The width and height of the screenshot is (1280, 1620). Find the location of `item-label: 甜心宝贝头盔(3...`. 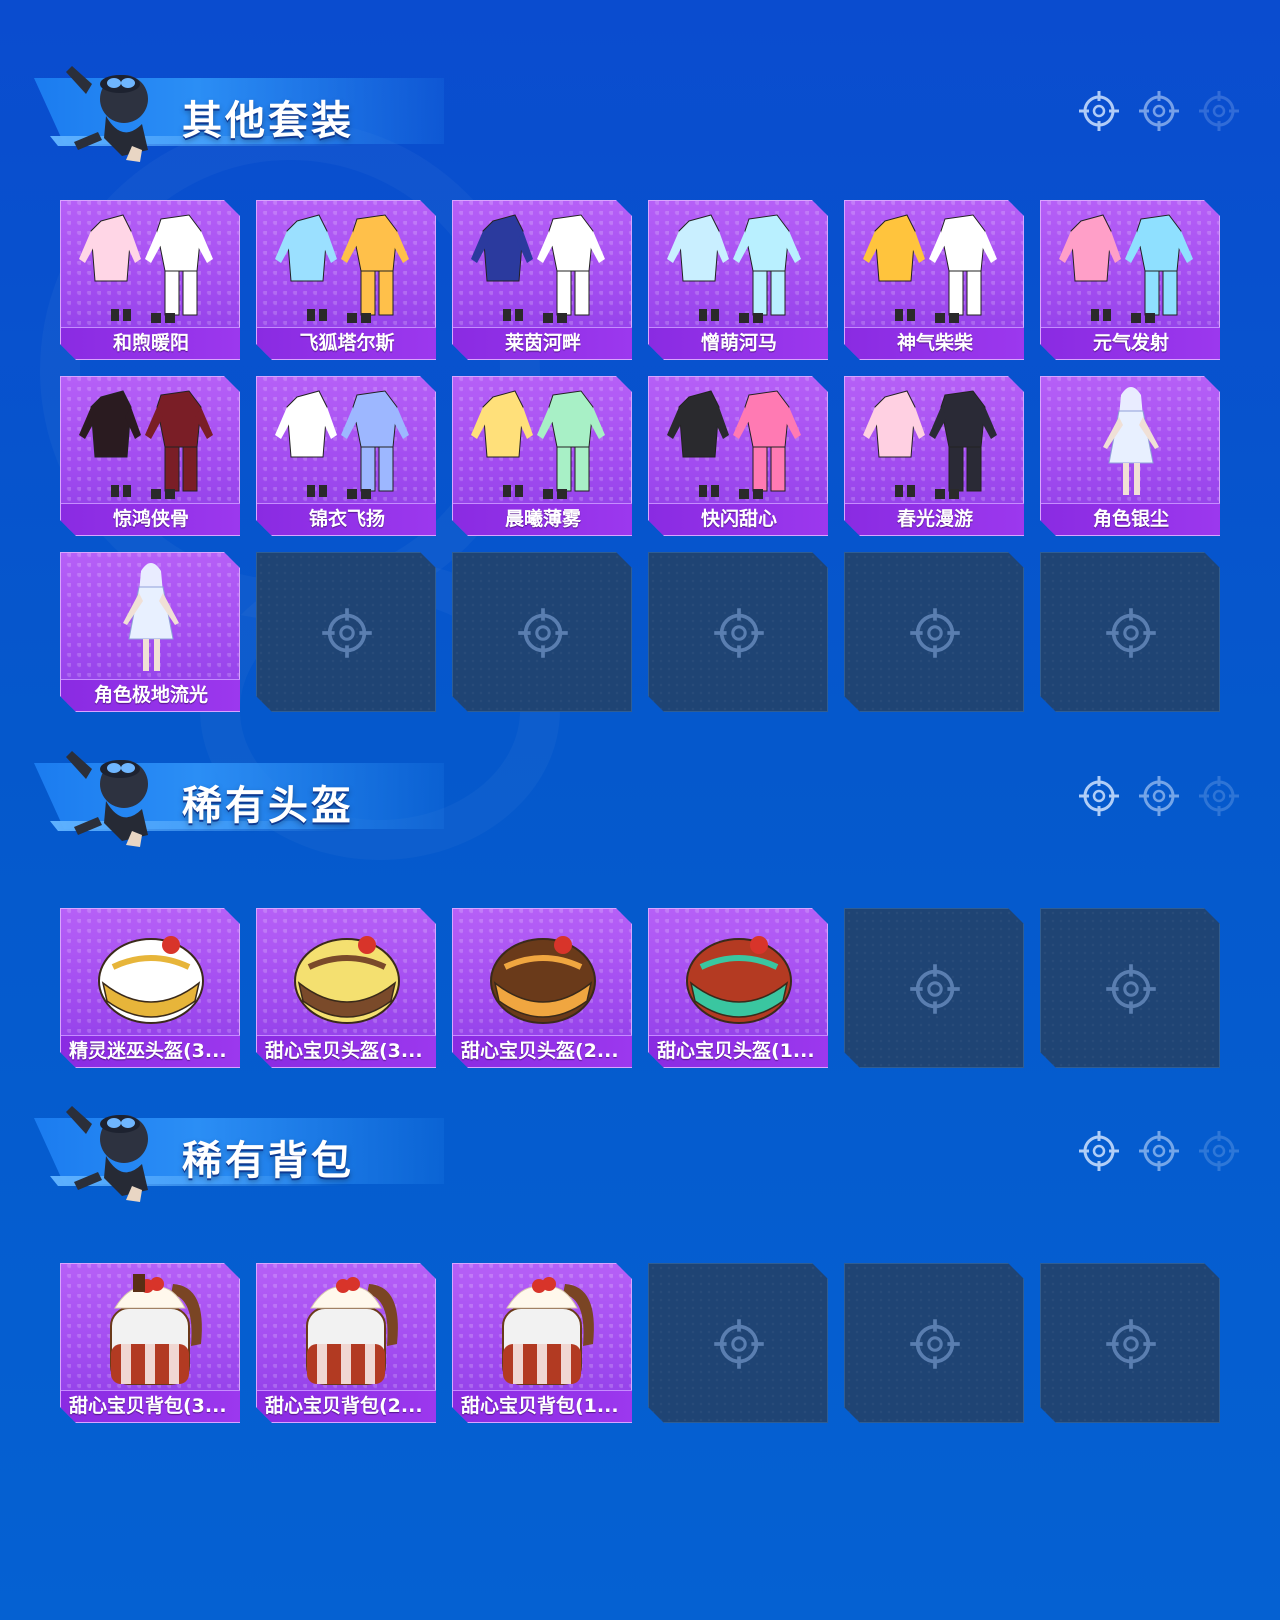

item-label: 甜心宝贝头盔(3... is located at coordinates (346, 1051).